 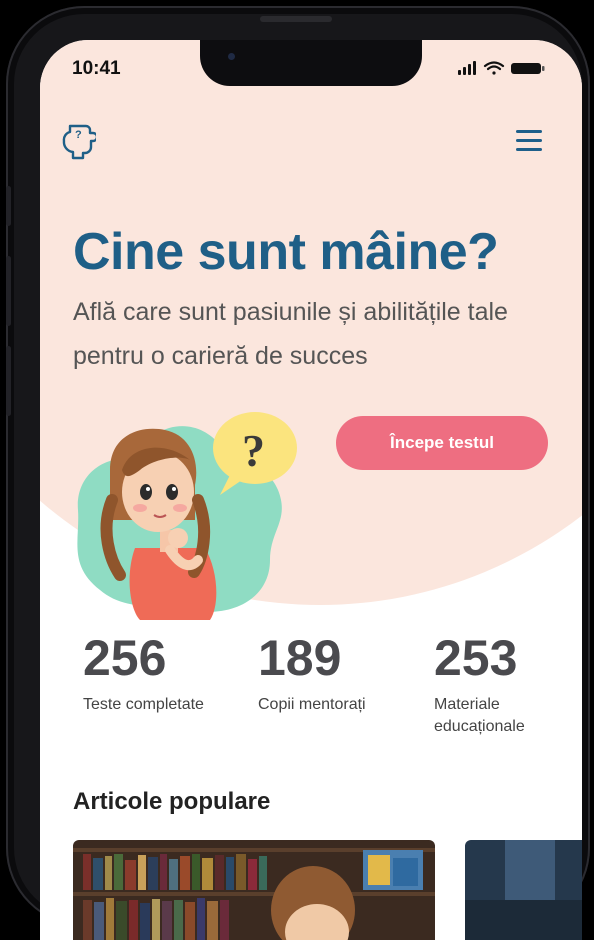 What do you see at coordinates (311, 63) in the screenshot?
I see `notch` at bounding box center [311, 63].